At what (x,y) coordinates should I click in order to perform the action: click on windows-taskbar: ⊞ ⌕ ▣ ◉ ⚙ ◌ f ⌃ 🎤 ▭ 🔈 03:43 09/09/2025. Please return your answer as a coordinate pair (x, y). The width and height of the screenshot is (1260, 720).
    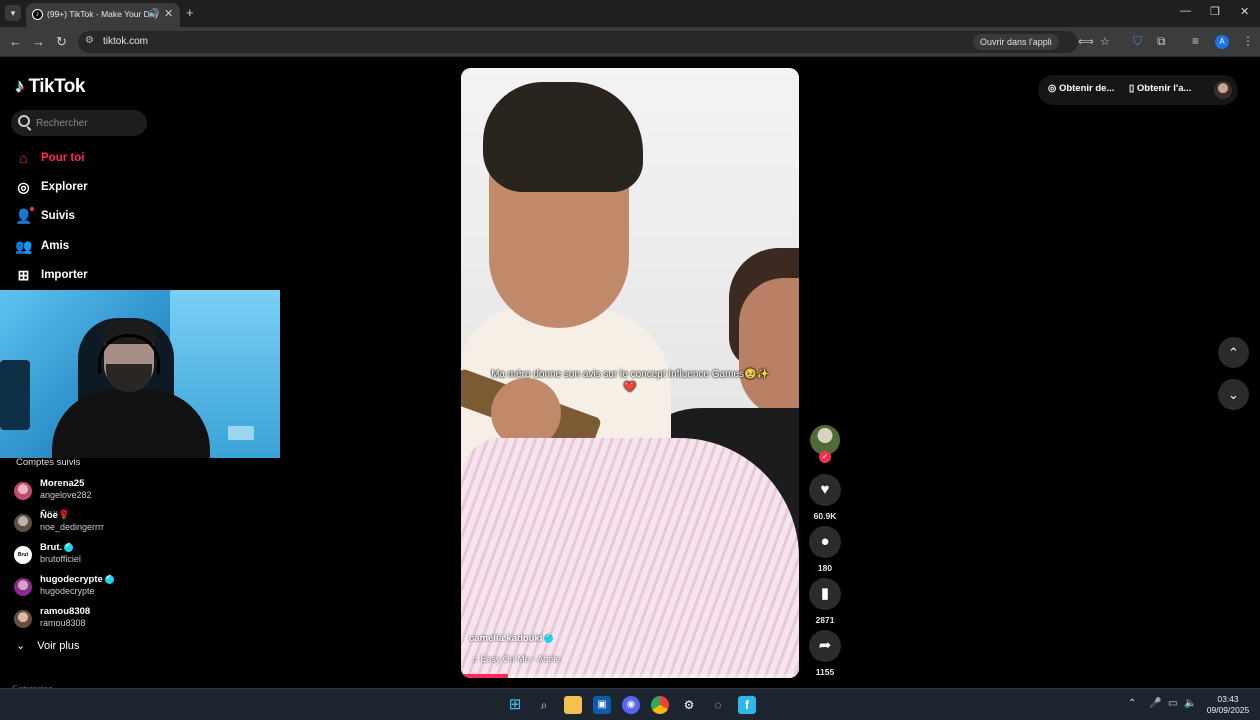
    Looking at the image, I should click on (630, 704).